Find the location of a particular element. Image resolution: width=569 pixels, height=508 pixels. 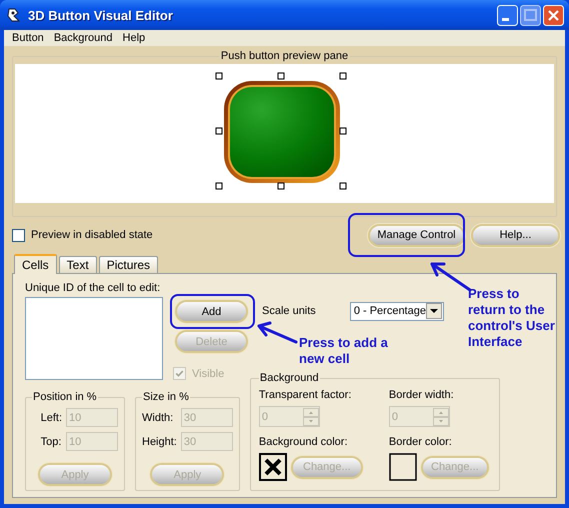

maximize-button is located at coordinates (530, 15).